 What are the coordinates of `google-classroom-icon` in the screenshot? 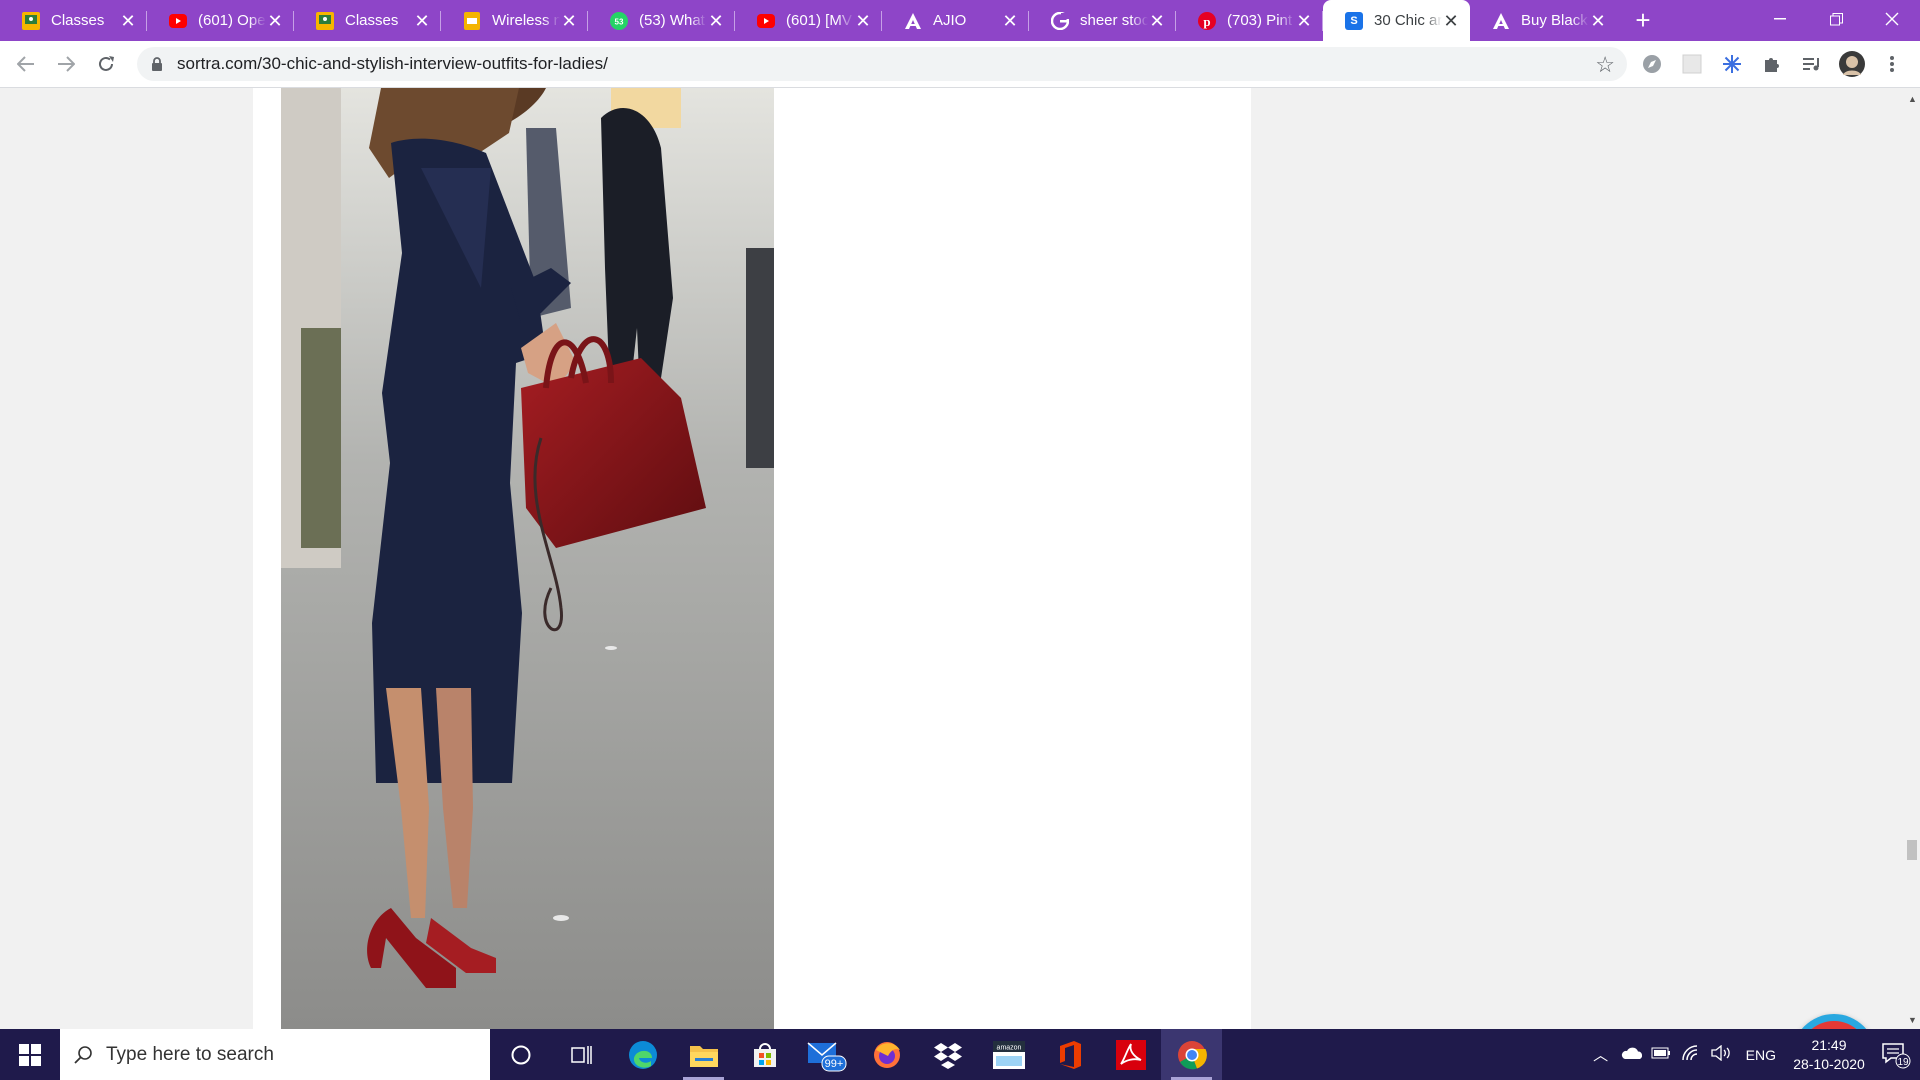 It's located at (31, 20).